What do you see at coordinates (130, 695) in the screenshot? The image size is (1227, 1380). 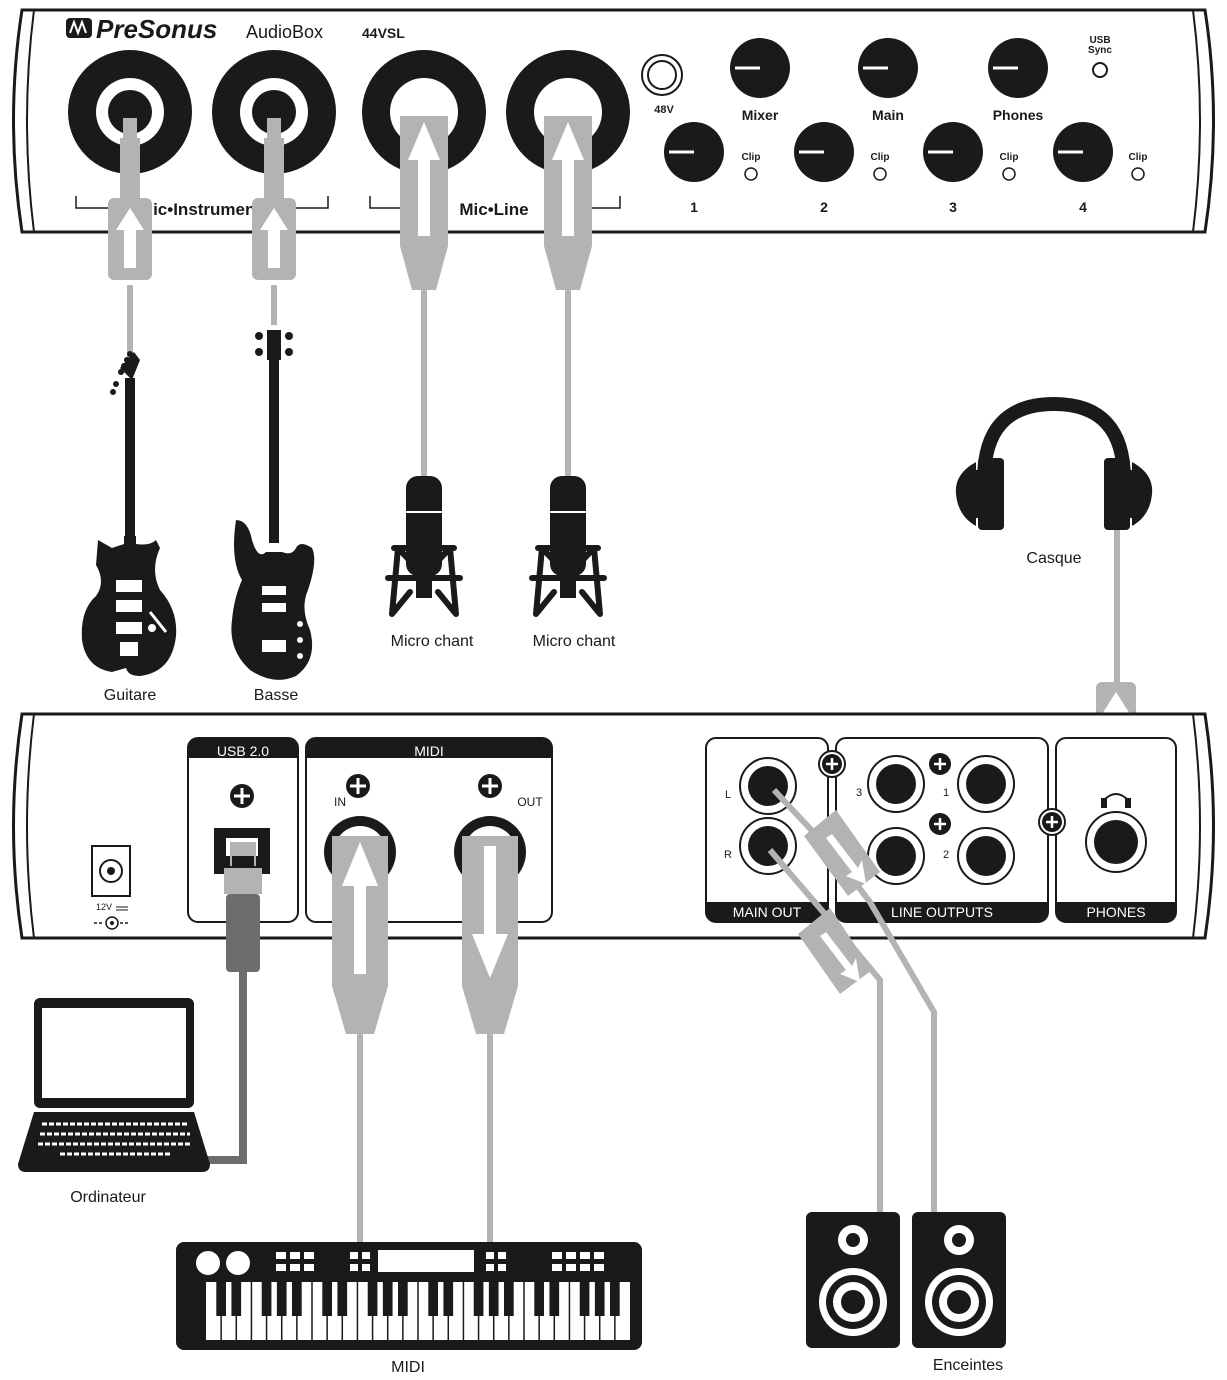 I see `label-guitar: Guitare` at bounding box center [130, 695].